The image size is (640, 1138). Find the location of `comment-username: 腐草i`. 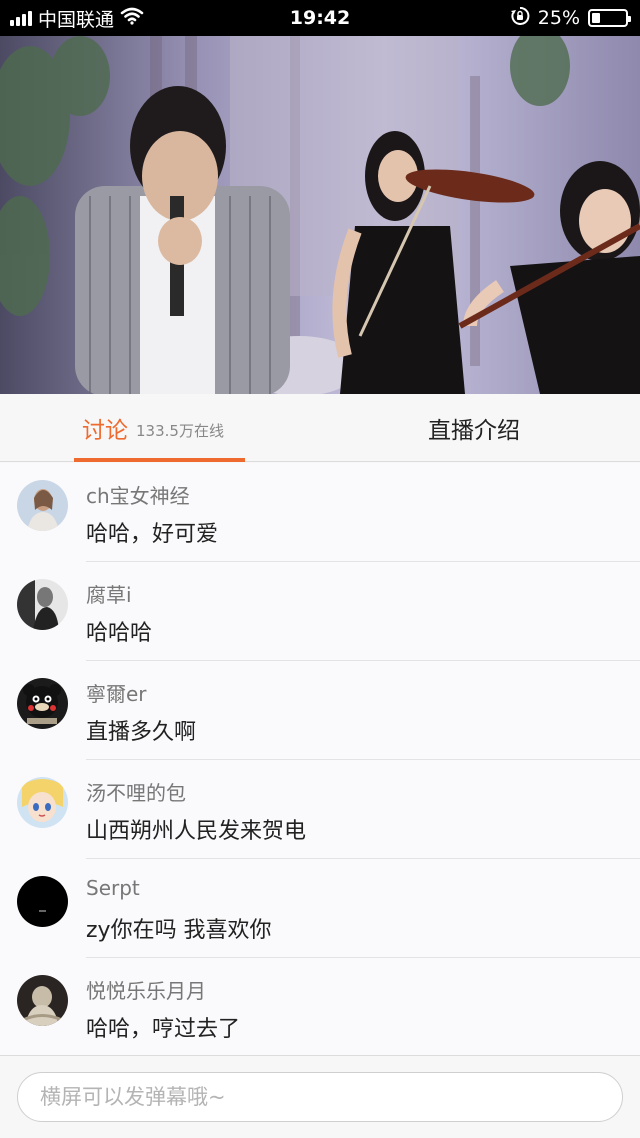

comment-username: 腐草i is located at coordinates (109, 593).